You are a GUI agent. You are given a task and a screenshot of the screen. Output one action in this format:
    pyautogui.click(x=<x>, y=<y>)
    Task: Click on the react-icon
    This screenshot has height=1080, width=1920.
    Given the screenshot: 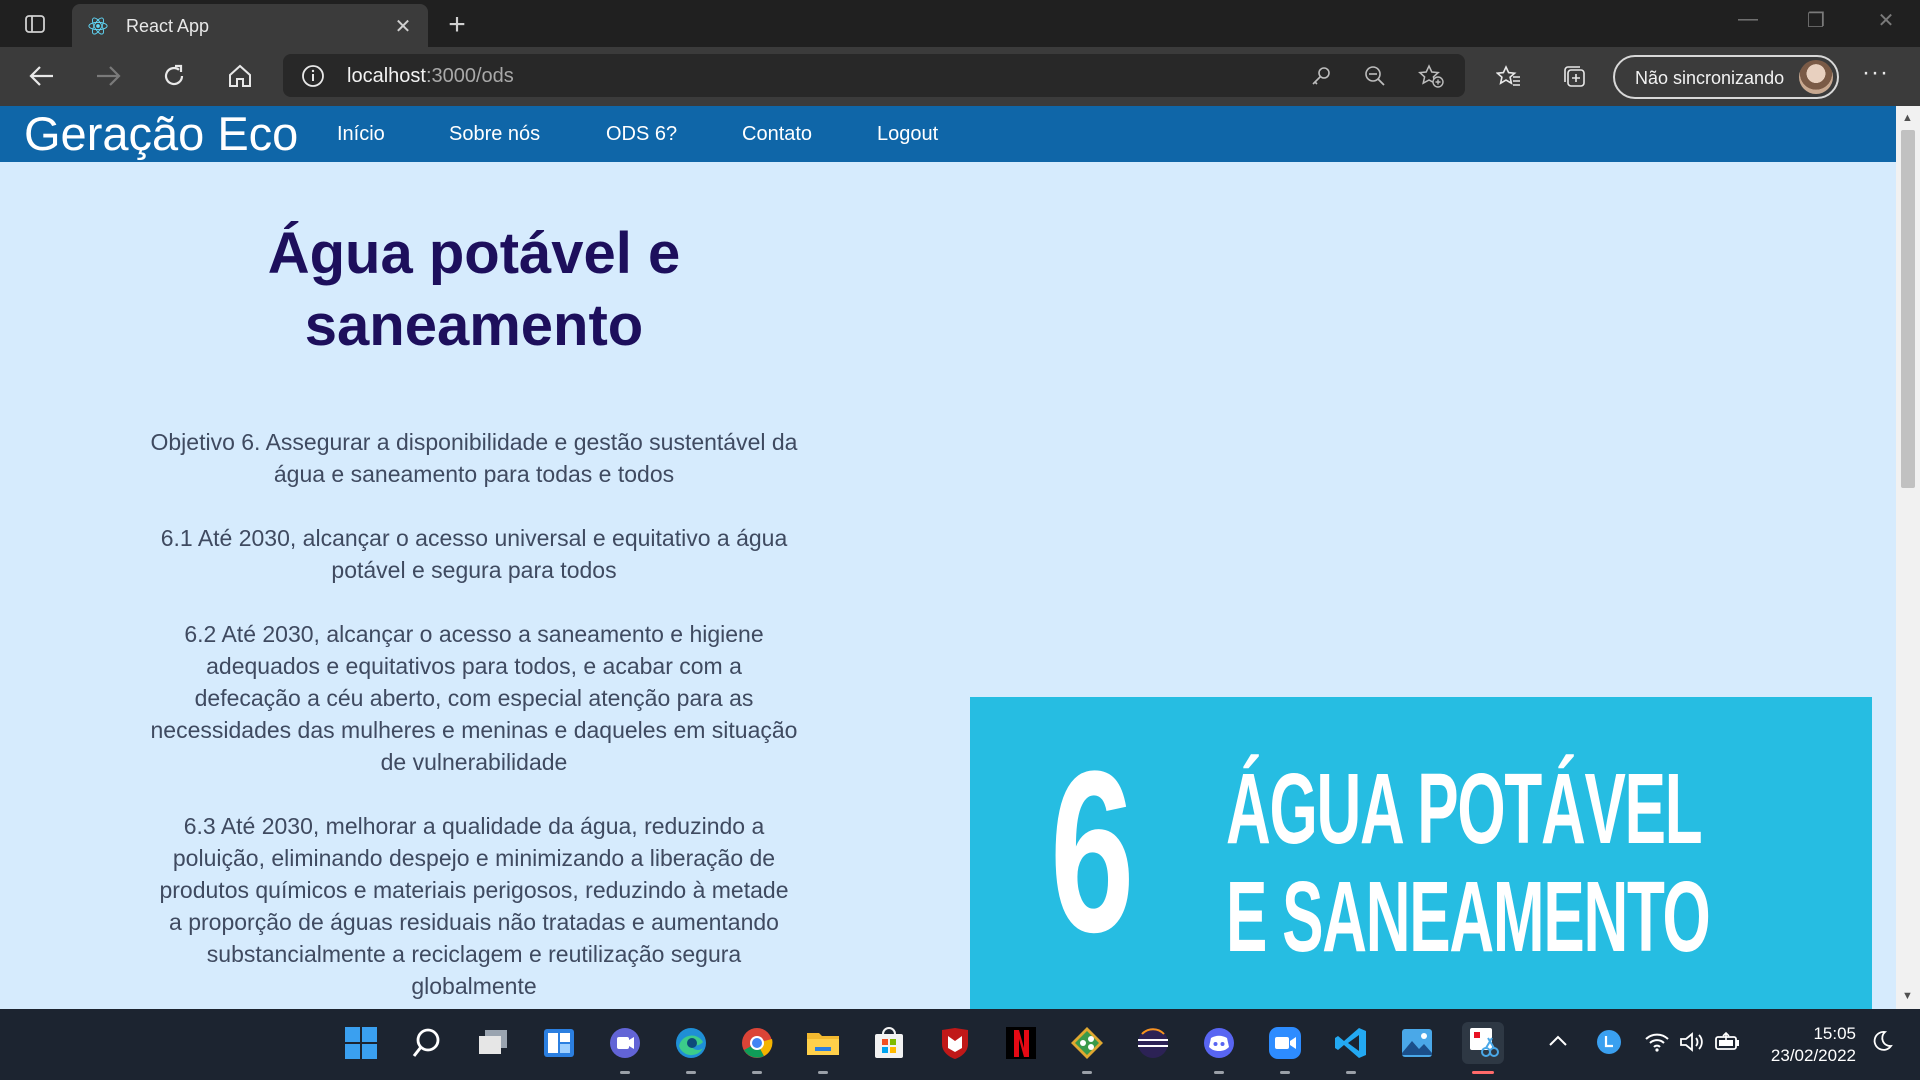 What is the action you would take?
    pyautogui.click(x=98, y=26)
    